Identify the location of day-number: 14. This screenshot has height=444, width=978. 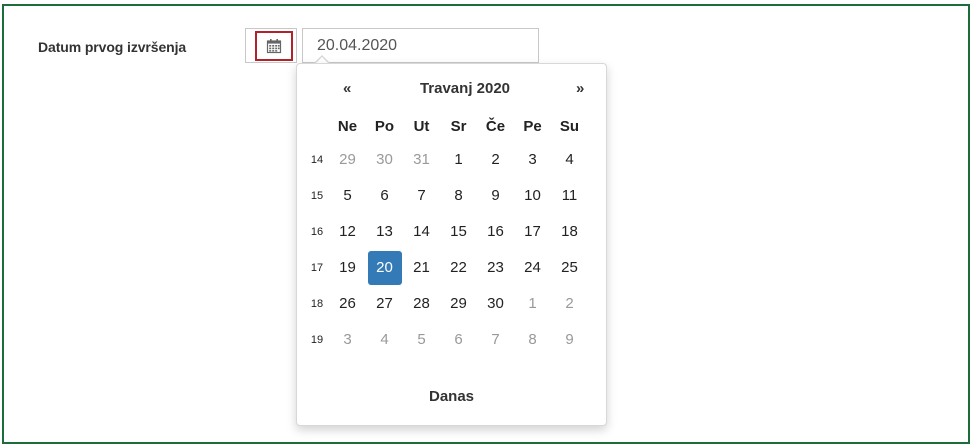
(421, 231).